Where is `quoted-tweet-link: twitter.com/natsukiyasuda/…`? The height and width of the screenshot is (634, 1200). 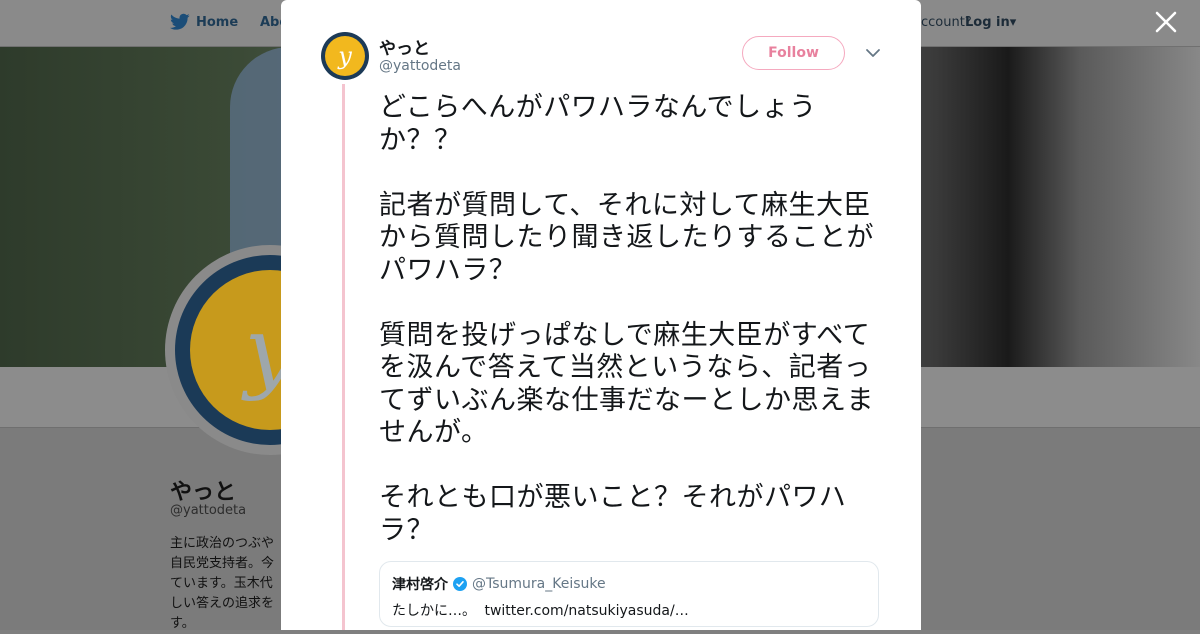 quoted-tweet-link: twitter.com/natsukiyasuda/… is located at coordinates (586, 611).